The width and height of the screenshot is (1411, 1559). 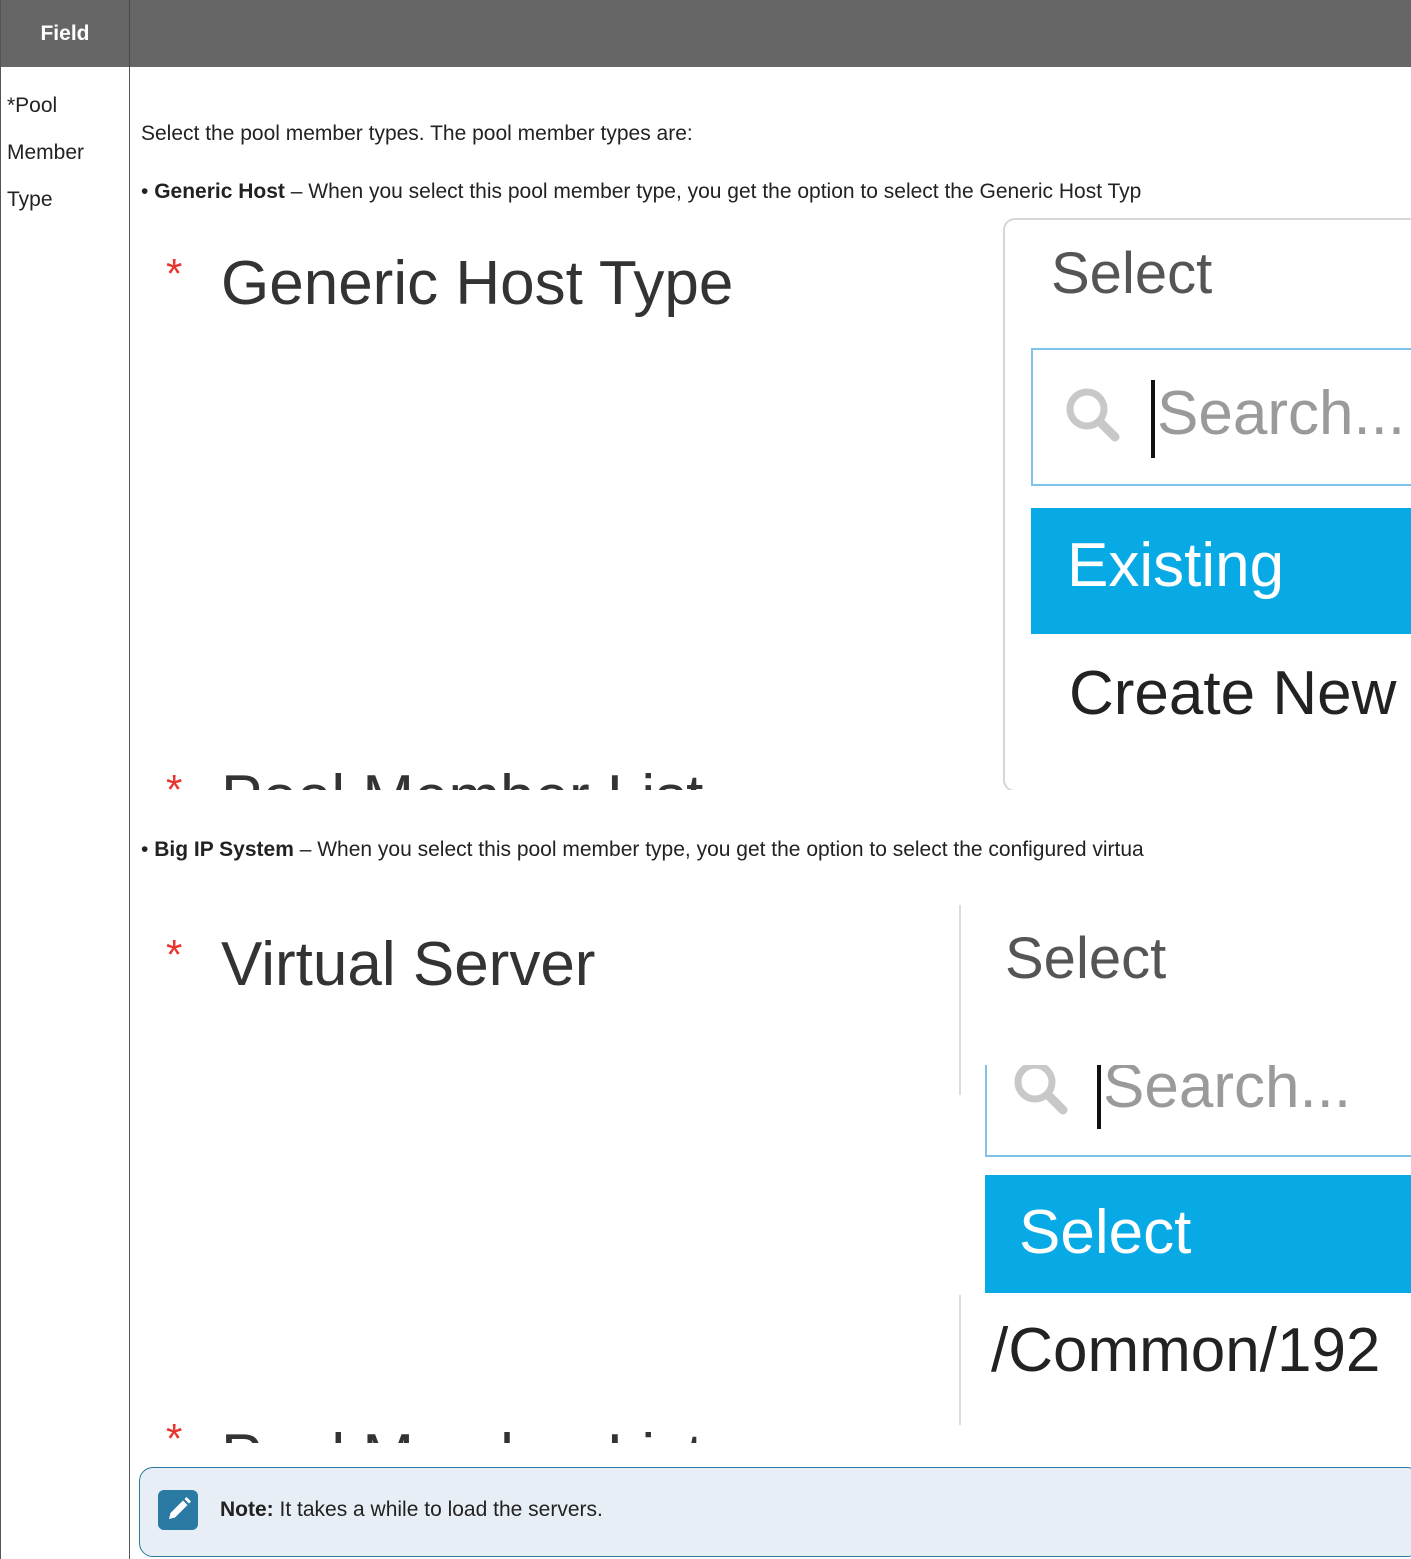 I want to click on option-existing: Existing, so click(x=1221, y=571).